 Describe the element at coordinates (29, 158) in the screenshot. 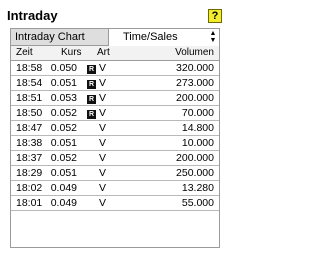

I see `trade-time: 18:37` at that location.